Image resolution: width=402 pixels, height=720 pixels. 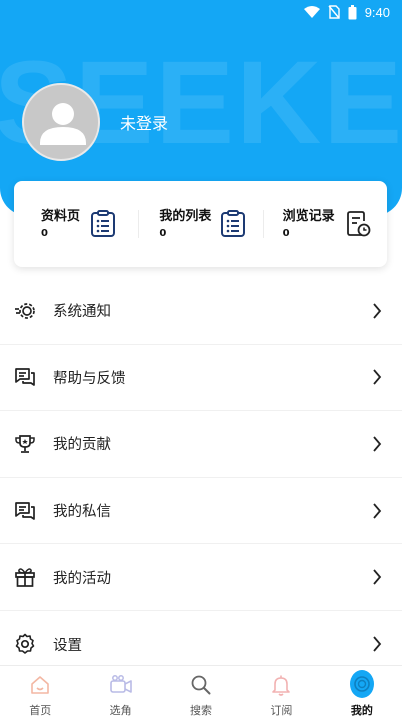 I want to click on battery-icon, so click(x=352, y=11).